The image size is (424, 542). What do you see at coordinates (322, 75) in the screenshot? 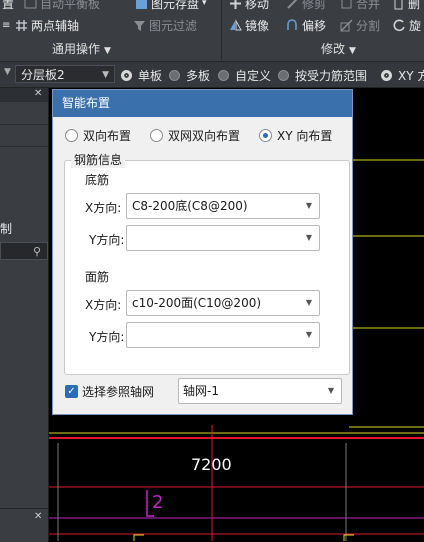
I see `radio-by-stress-range: 按受力筋范围` at bounding box center [322, 75].